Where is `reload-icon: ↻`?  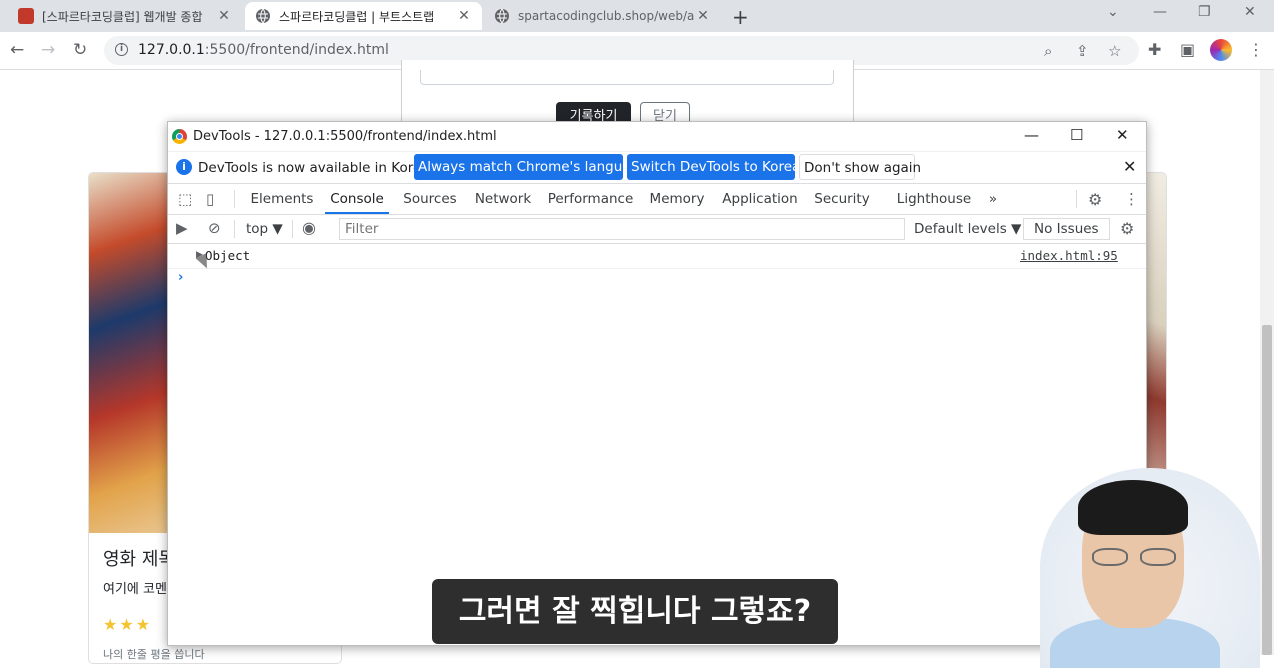 reload-icon: ↻ is located at coordinates (80, 50).